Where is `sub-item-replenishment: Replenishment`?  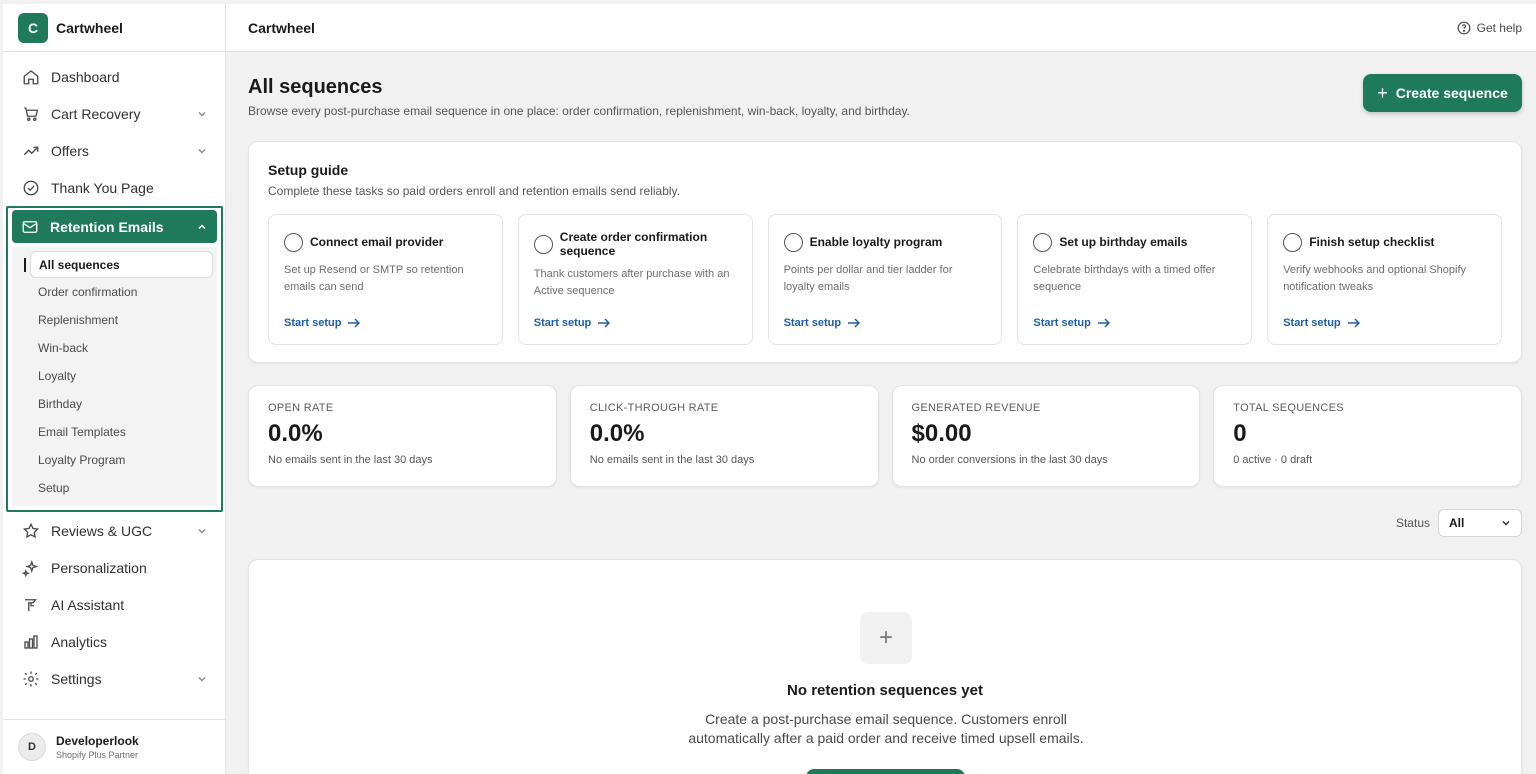 sub-item-replenishment: Replenishment is located at coordinates (114, 320).